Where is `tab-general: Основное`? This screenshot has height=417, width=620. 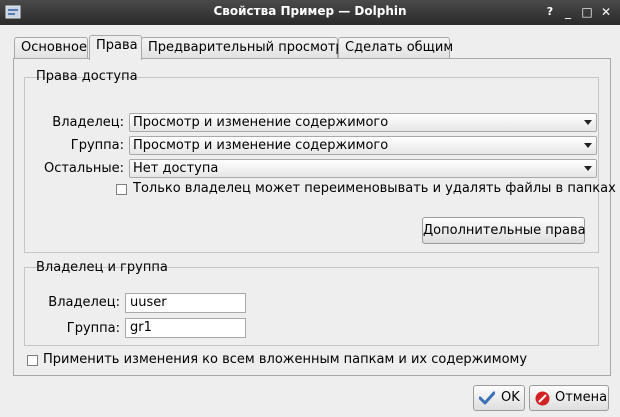 tab-general: Основное is located at coordinates (51, 47).